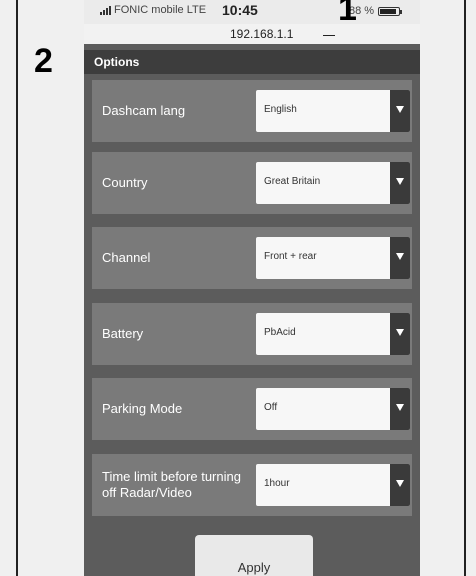 The height and width of the screenshot is (576, 476). I want to click on status-time: 10:45, so click(240, 10).